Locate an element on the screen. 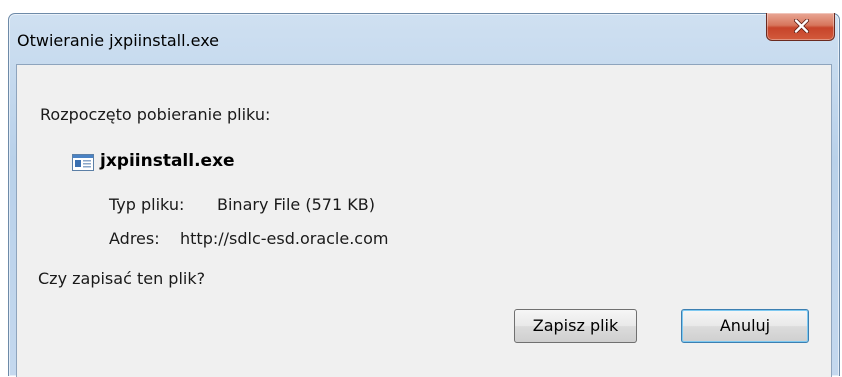  file-type-value: Binary File (571 KB) is located at coordinates (296, 204).